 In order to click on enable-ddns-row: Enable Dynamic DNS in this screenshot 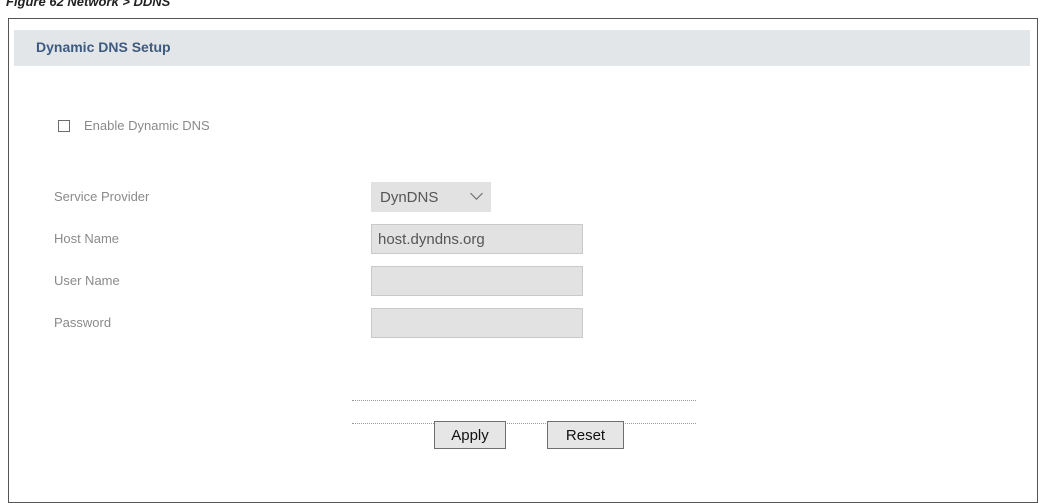, I will do `click(134, 125)`.